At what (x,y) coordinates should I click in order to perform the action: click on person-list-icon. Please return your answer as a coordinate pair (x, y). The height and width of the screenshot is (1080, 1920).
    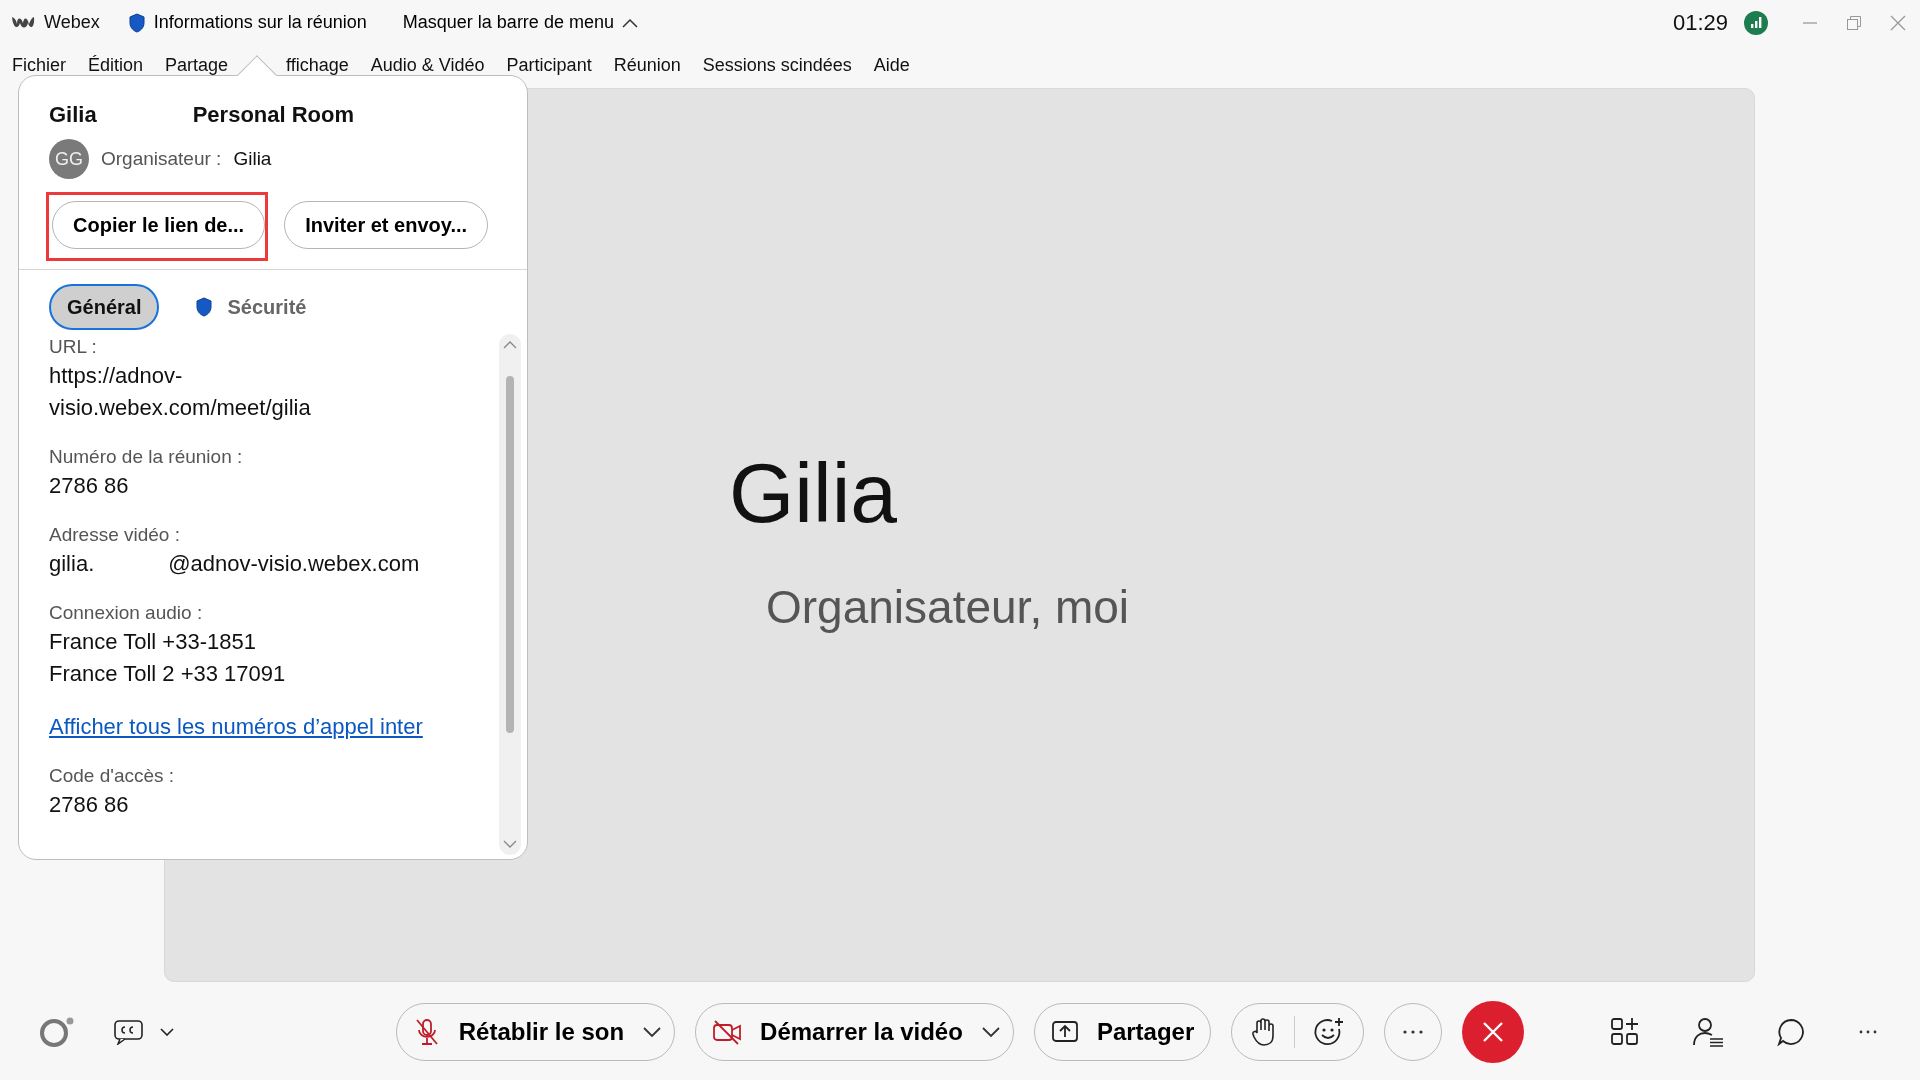
    Looking at the image, I should click on (1708, 1032).